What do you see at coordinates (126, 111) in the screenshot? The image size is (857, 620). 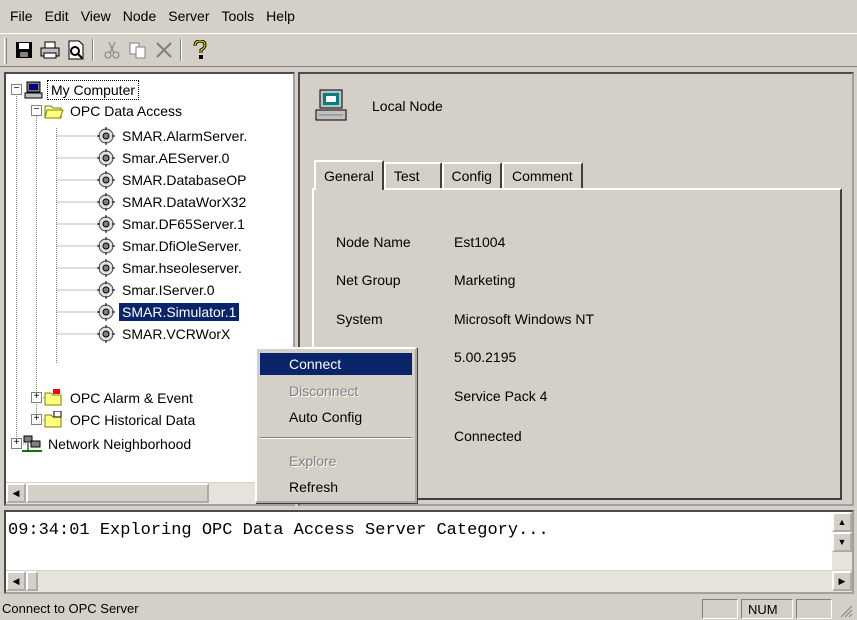 I see `tree-label-opc-data-access: OPC Data Access` at bounding box center [126, 111].